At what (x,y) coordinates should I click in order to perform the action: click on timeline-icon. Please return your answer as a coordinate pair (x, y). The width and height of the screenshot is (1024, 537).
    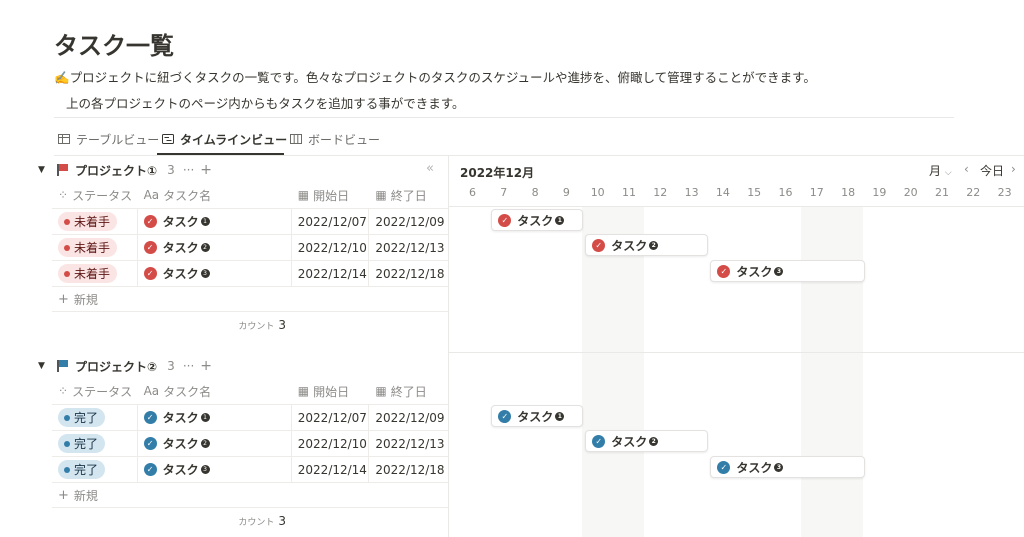
    Looking at the image, I should click on (168, 139).